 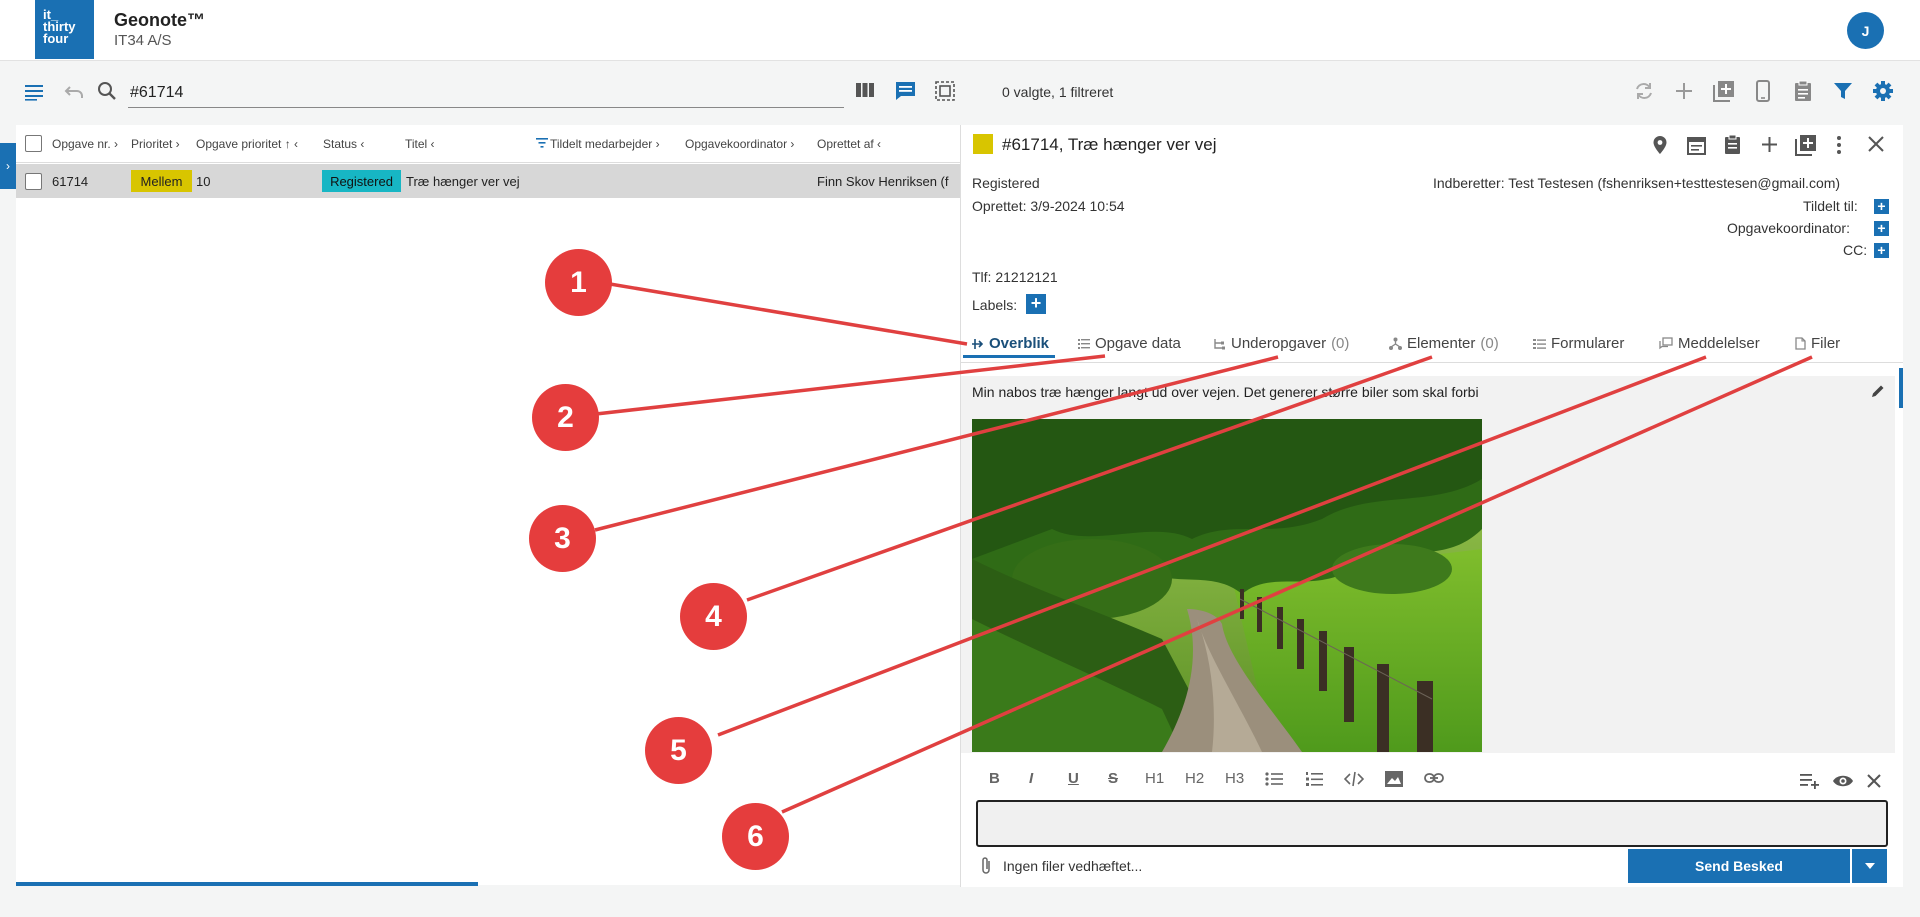 I want to click on callout-6: 6, so click(x=755, y=836).